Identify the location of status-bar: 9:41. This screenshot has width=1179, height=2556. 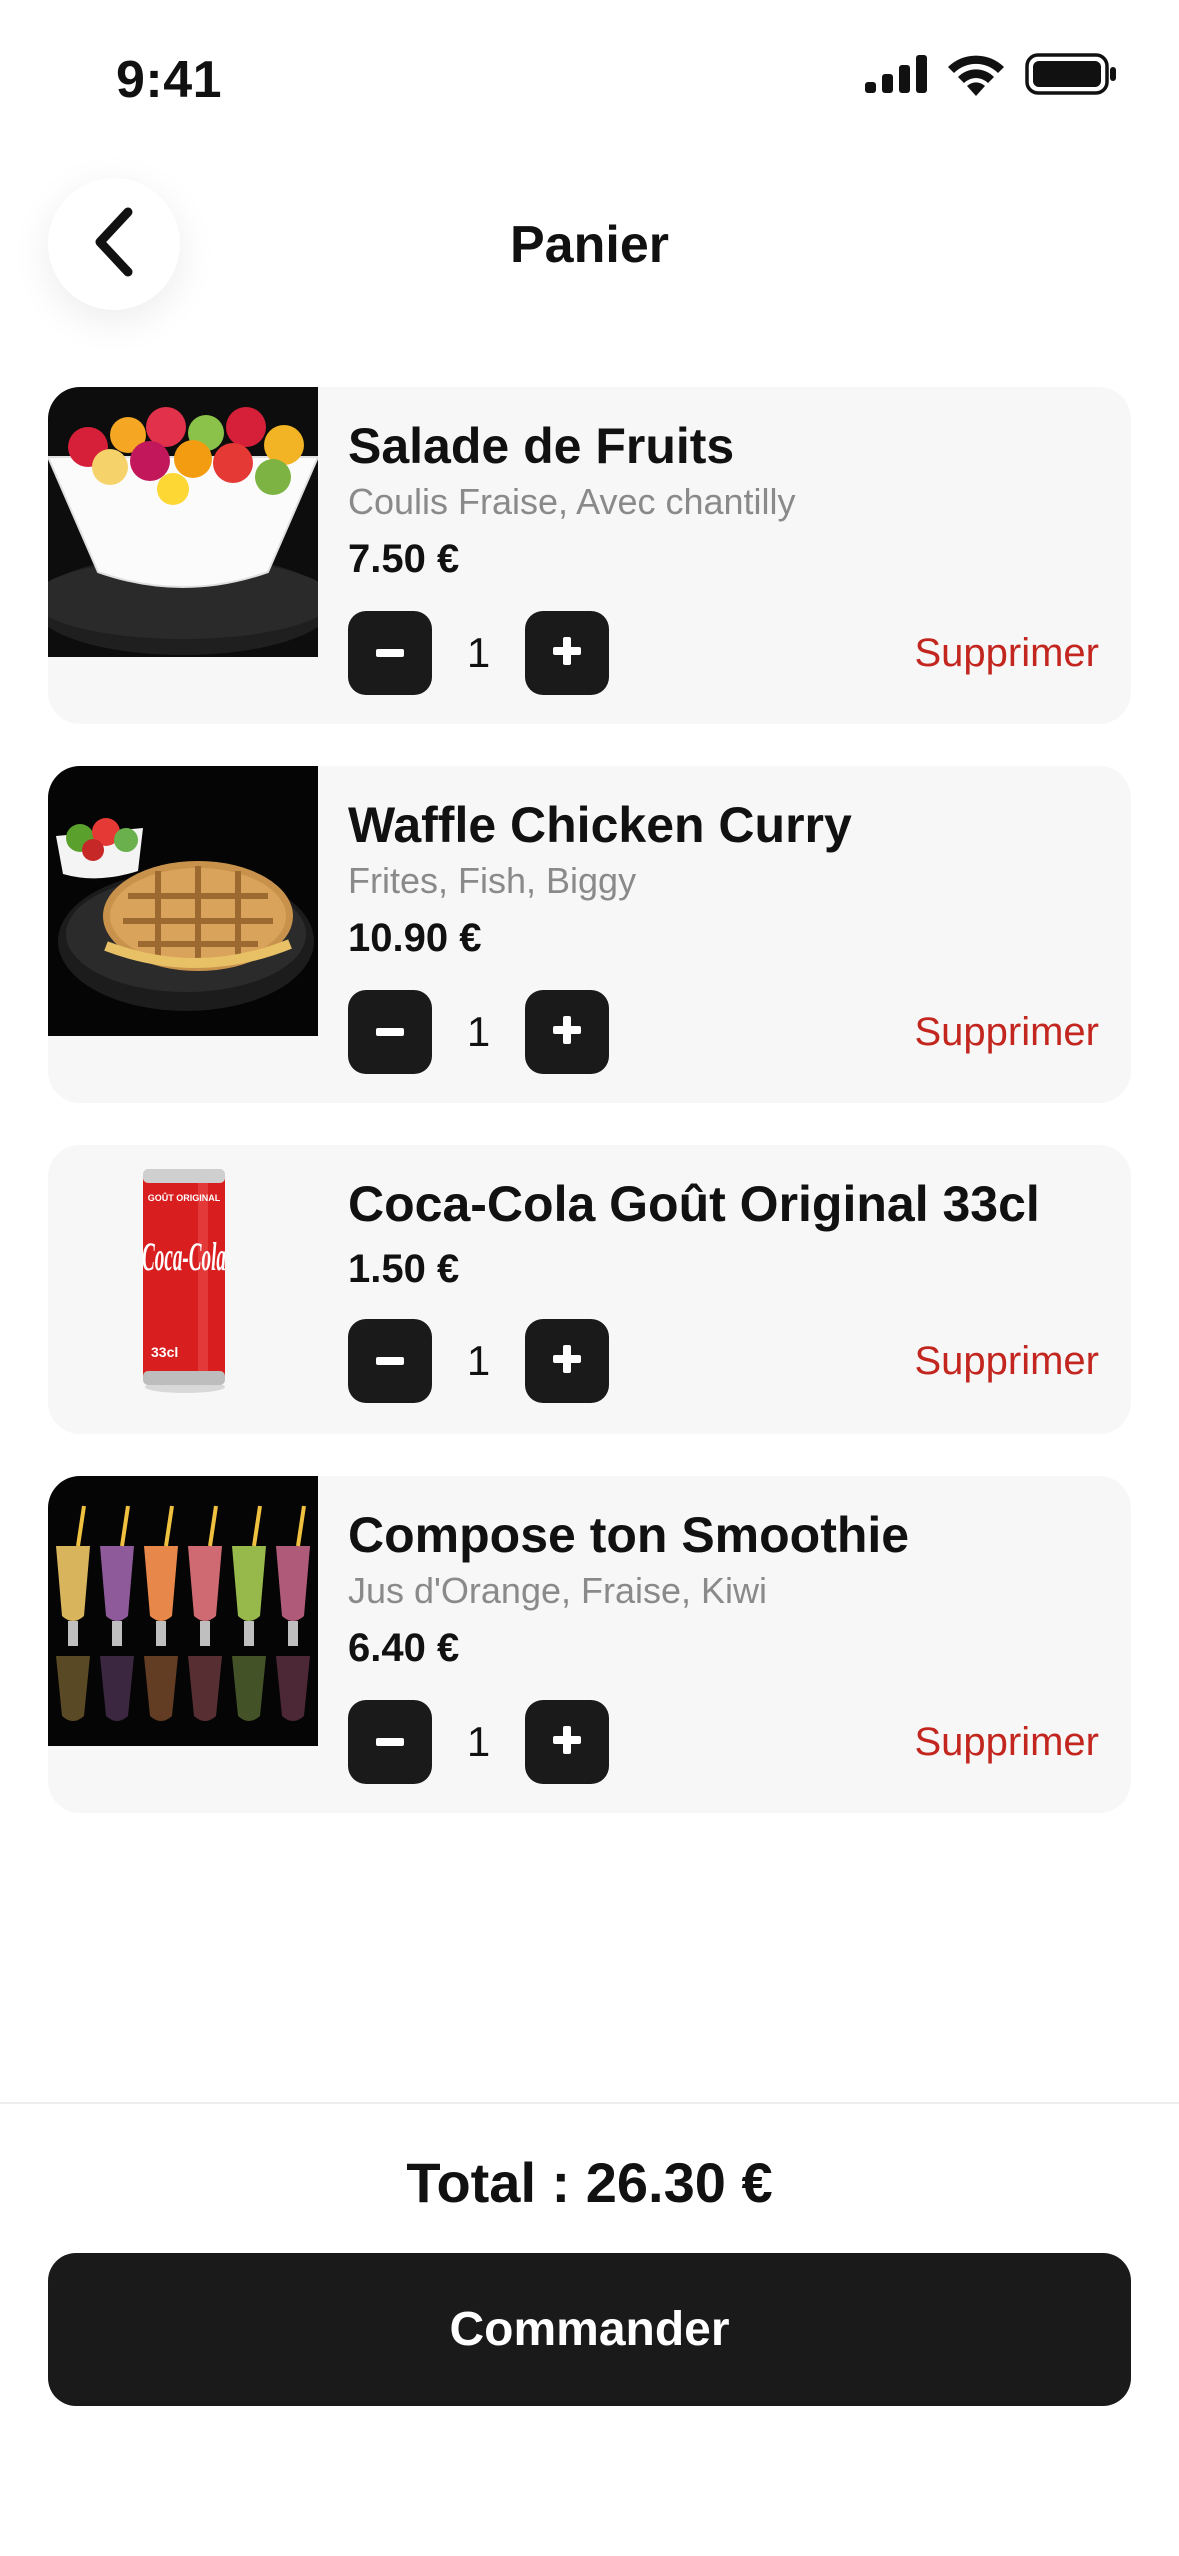
(589, 80).